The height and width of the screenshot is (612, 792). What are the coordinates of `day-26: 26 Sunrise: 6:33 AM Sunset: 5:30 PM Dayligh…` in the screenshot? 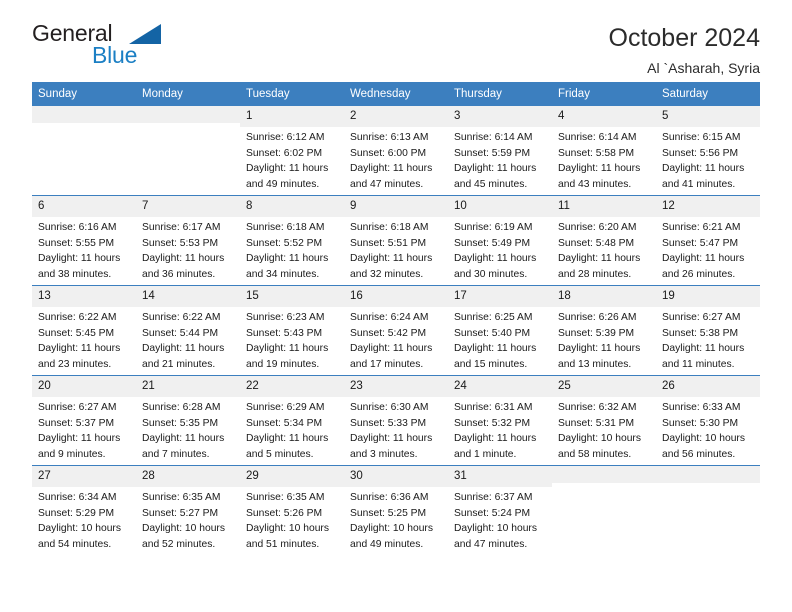 It's located at (708, 421).